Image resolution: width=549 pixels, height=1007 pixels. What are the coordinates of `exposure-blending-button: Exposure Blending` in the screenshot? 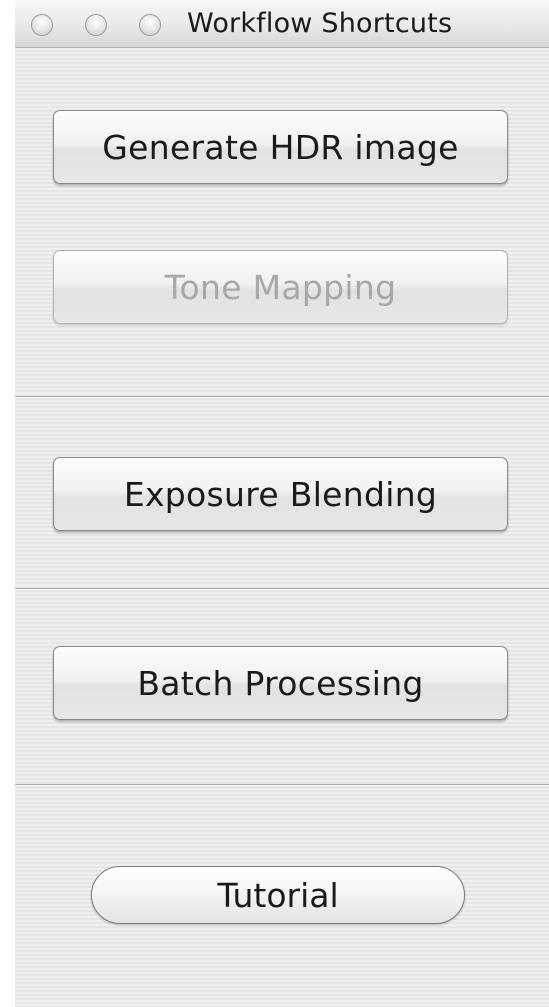 It's located at (280, 494).